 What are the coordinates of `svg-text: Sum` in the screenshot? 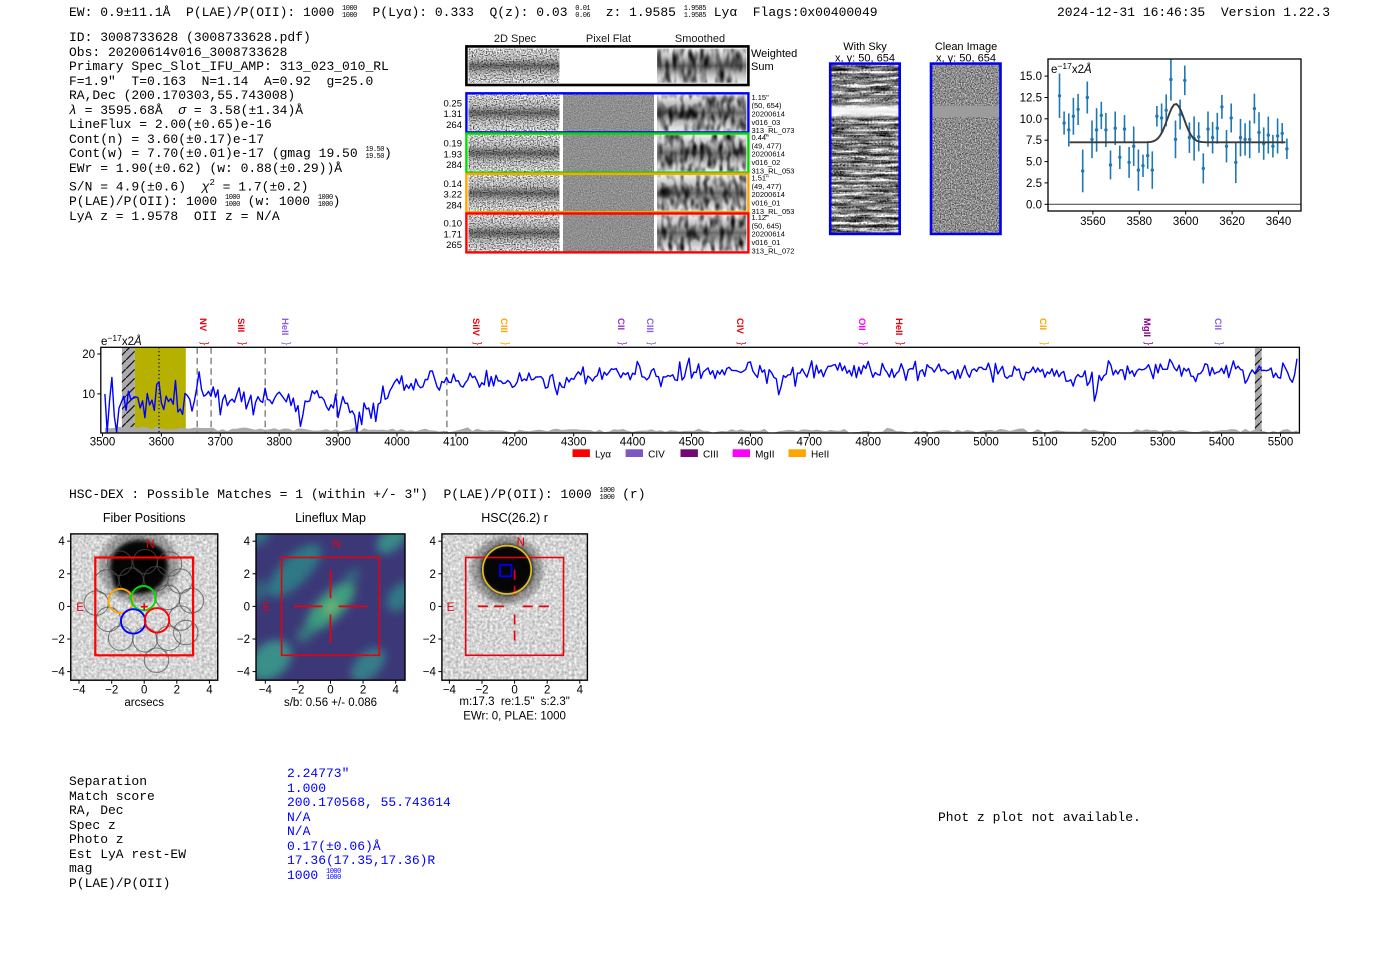 It's located at (762, 67).